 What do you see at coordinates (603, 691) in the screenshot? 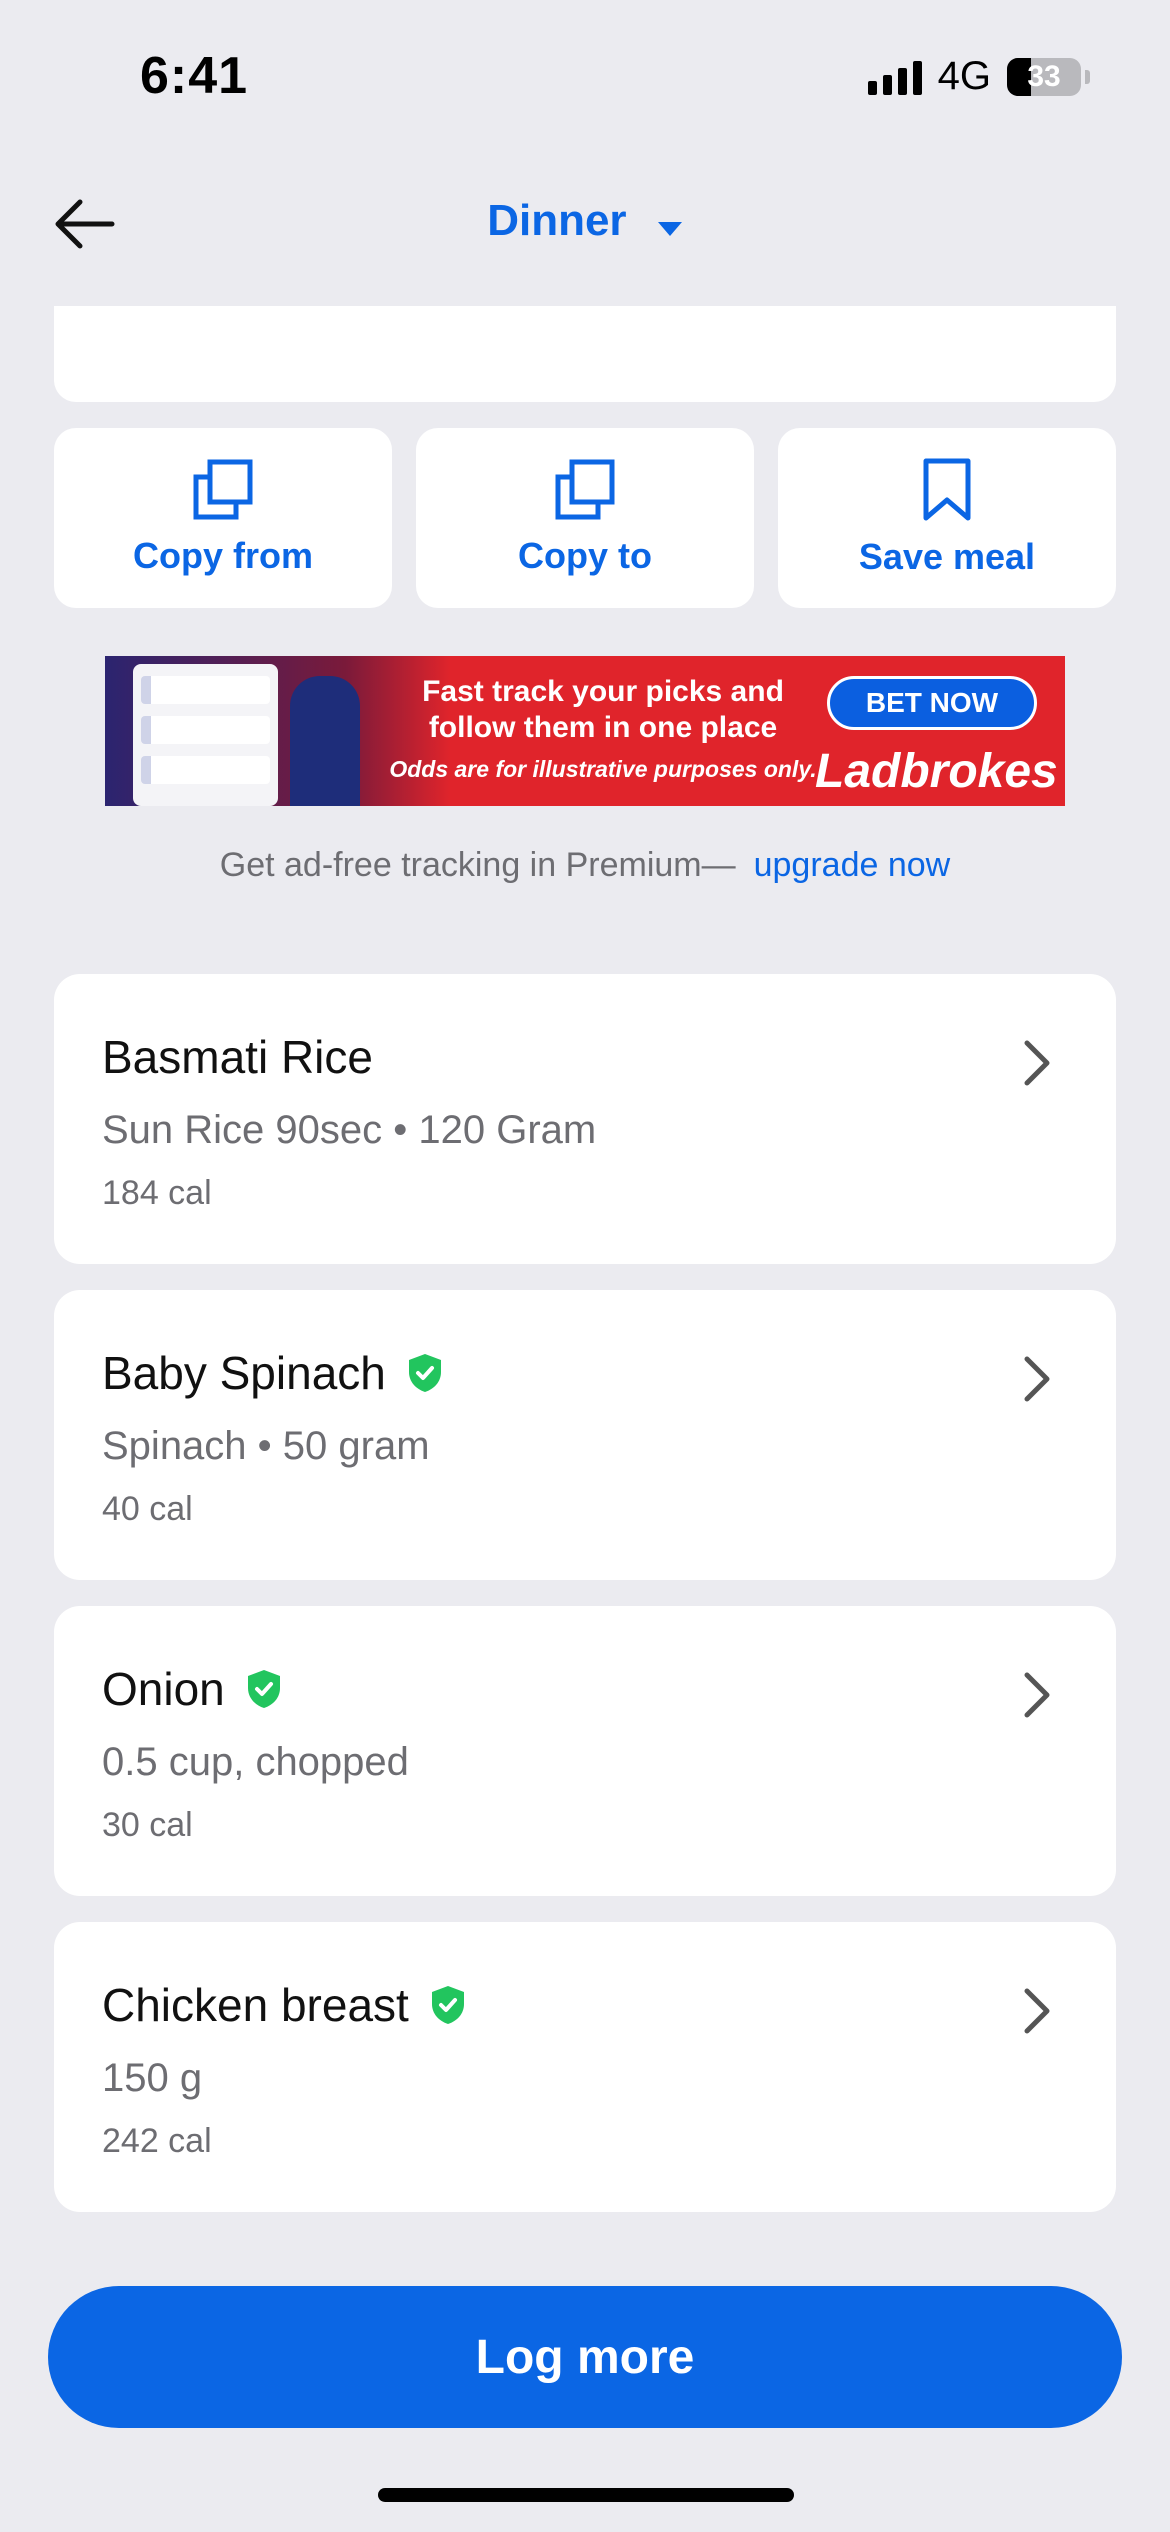
I see `ad-headline-1: Fast track your picks and` at bounding box center [603, 691].